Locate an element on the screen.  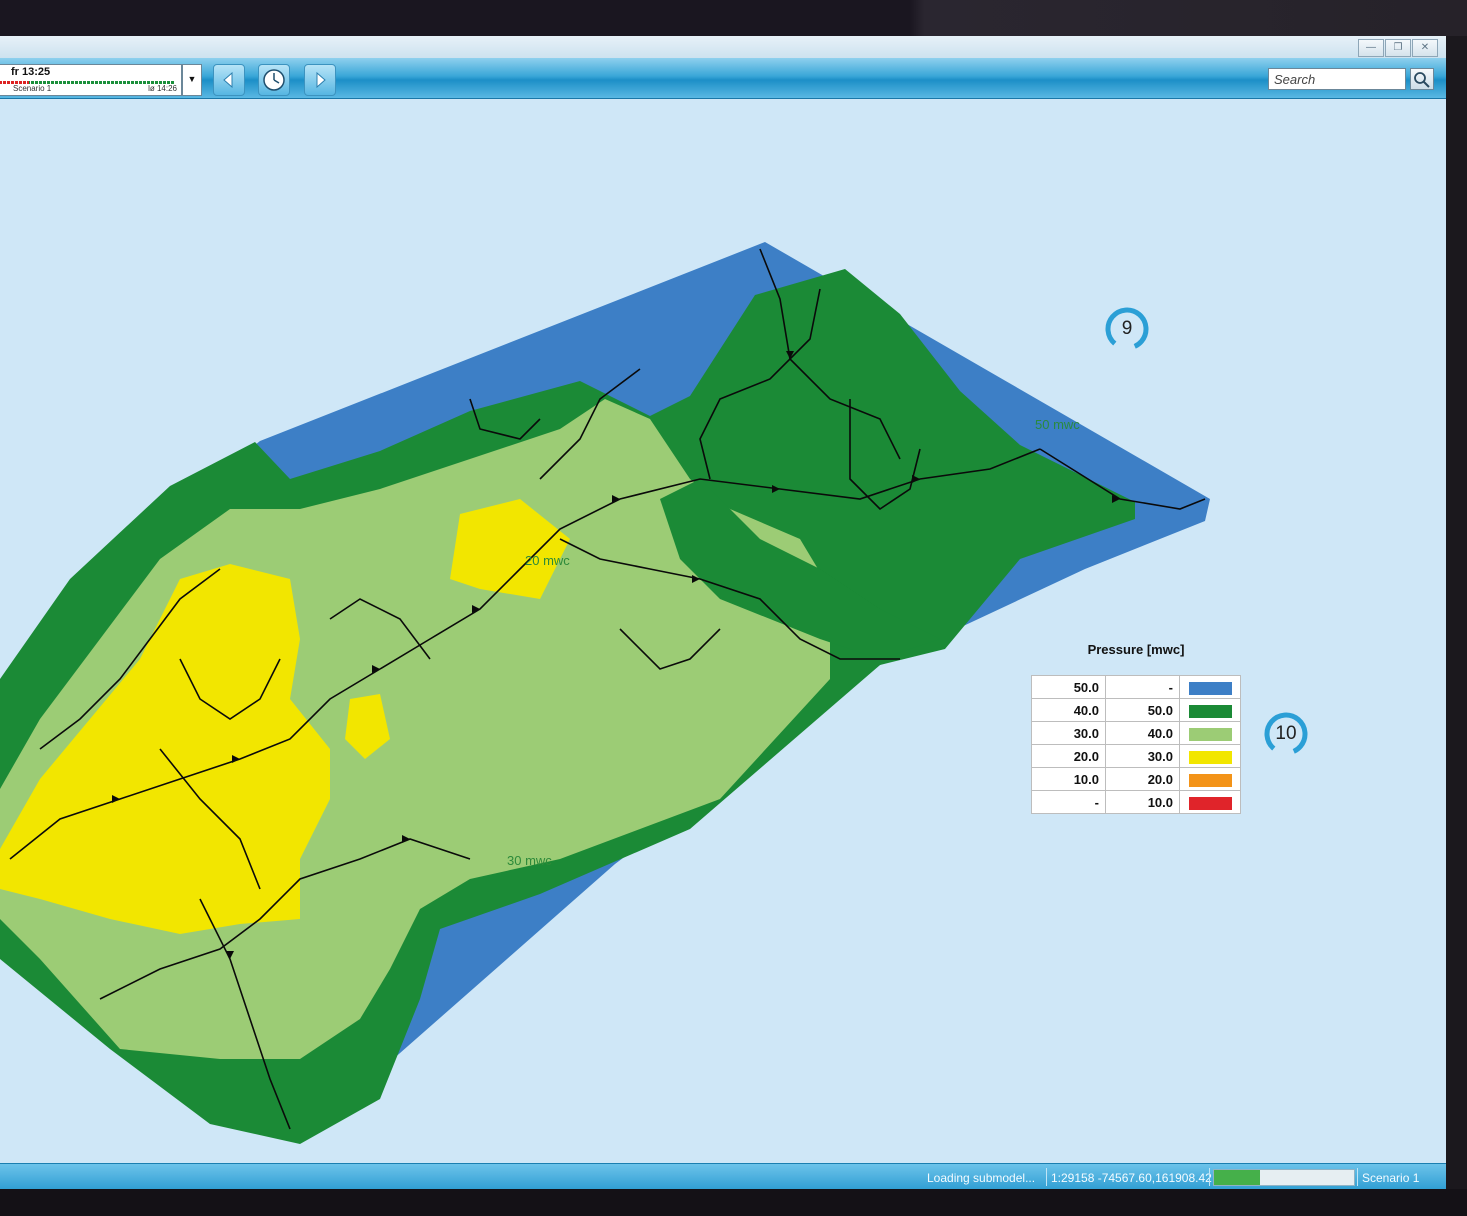
restore-button: ❐ is located at coordinates (1398, 48).